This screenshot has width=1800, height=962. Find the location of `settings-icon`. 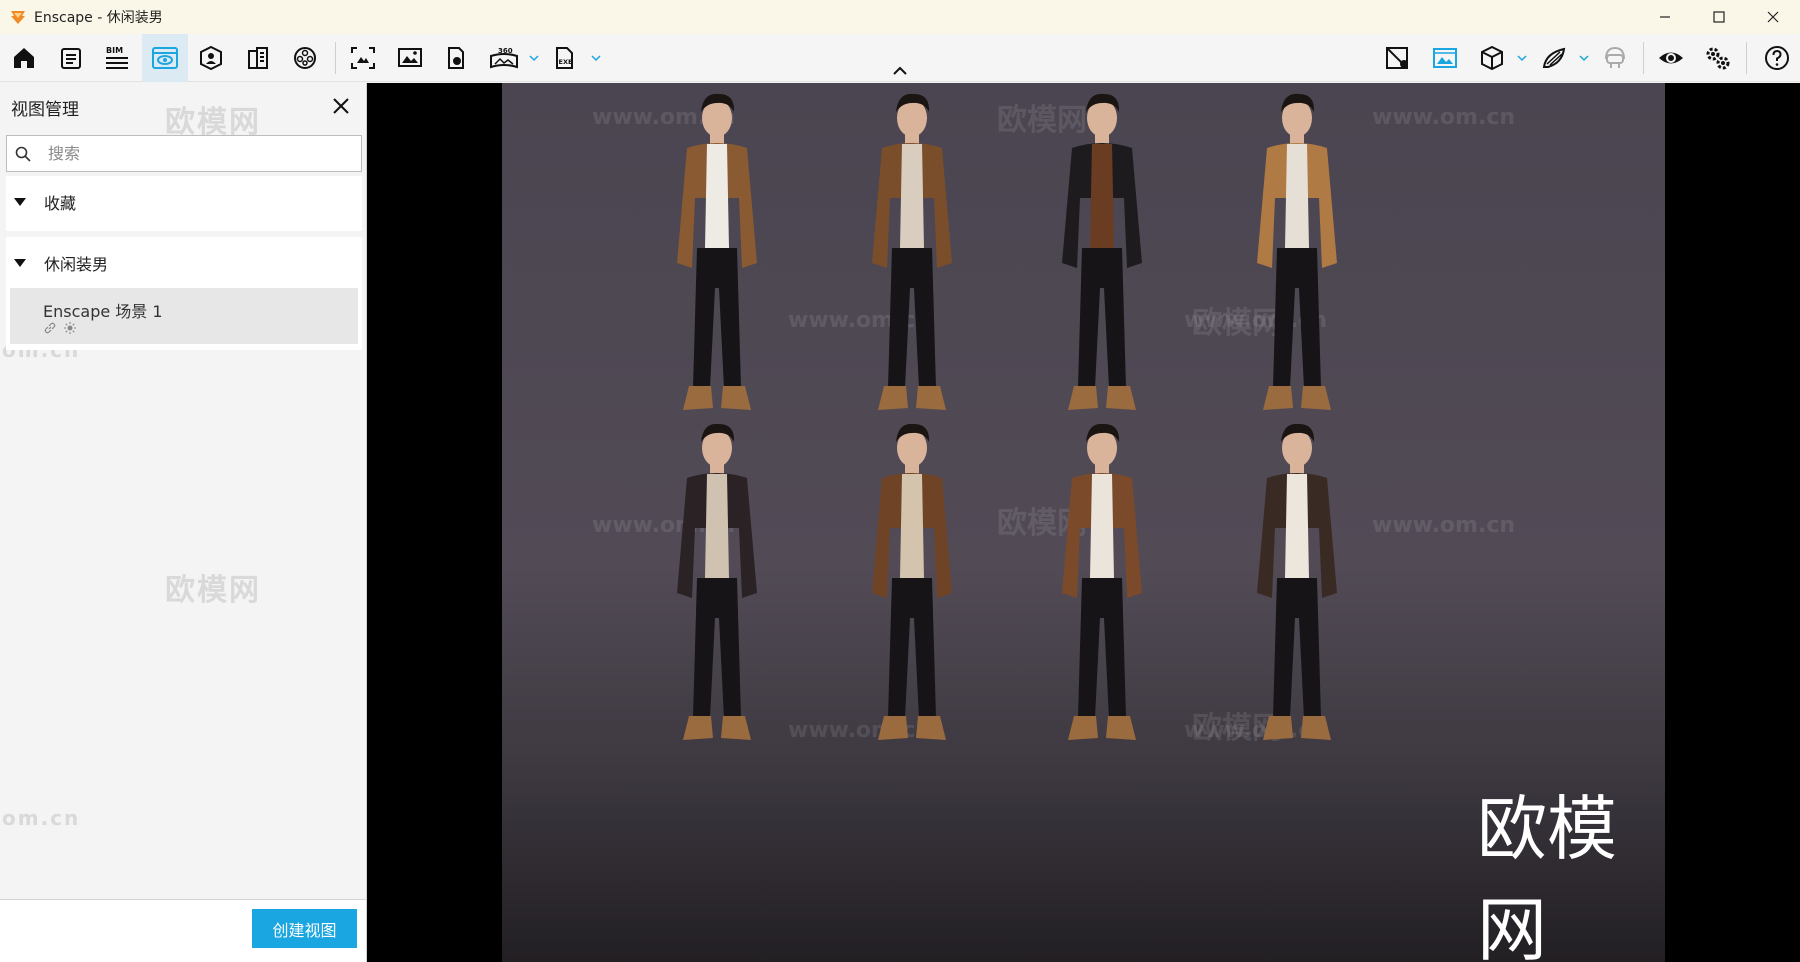

settings-icon is located at coordinates (1718, 58).